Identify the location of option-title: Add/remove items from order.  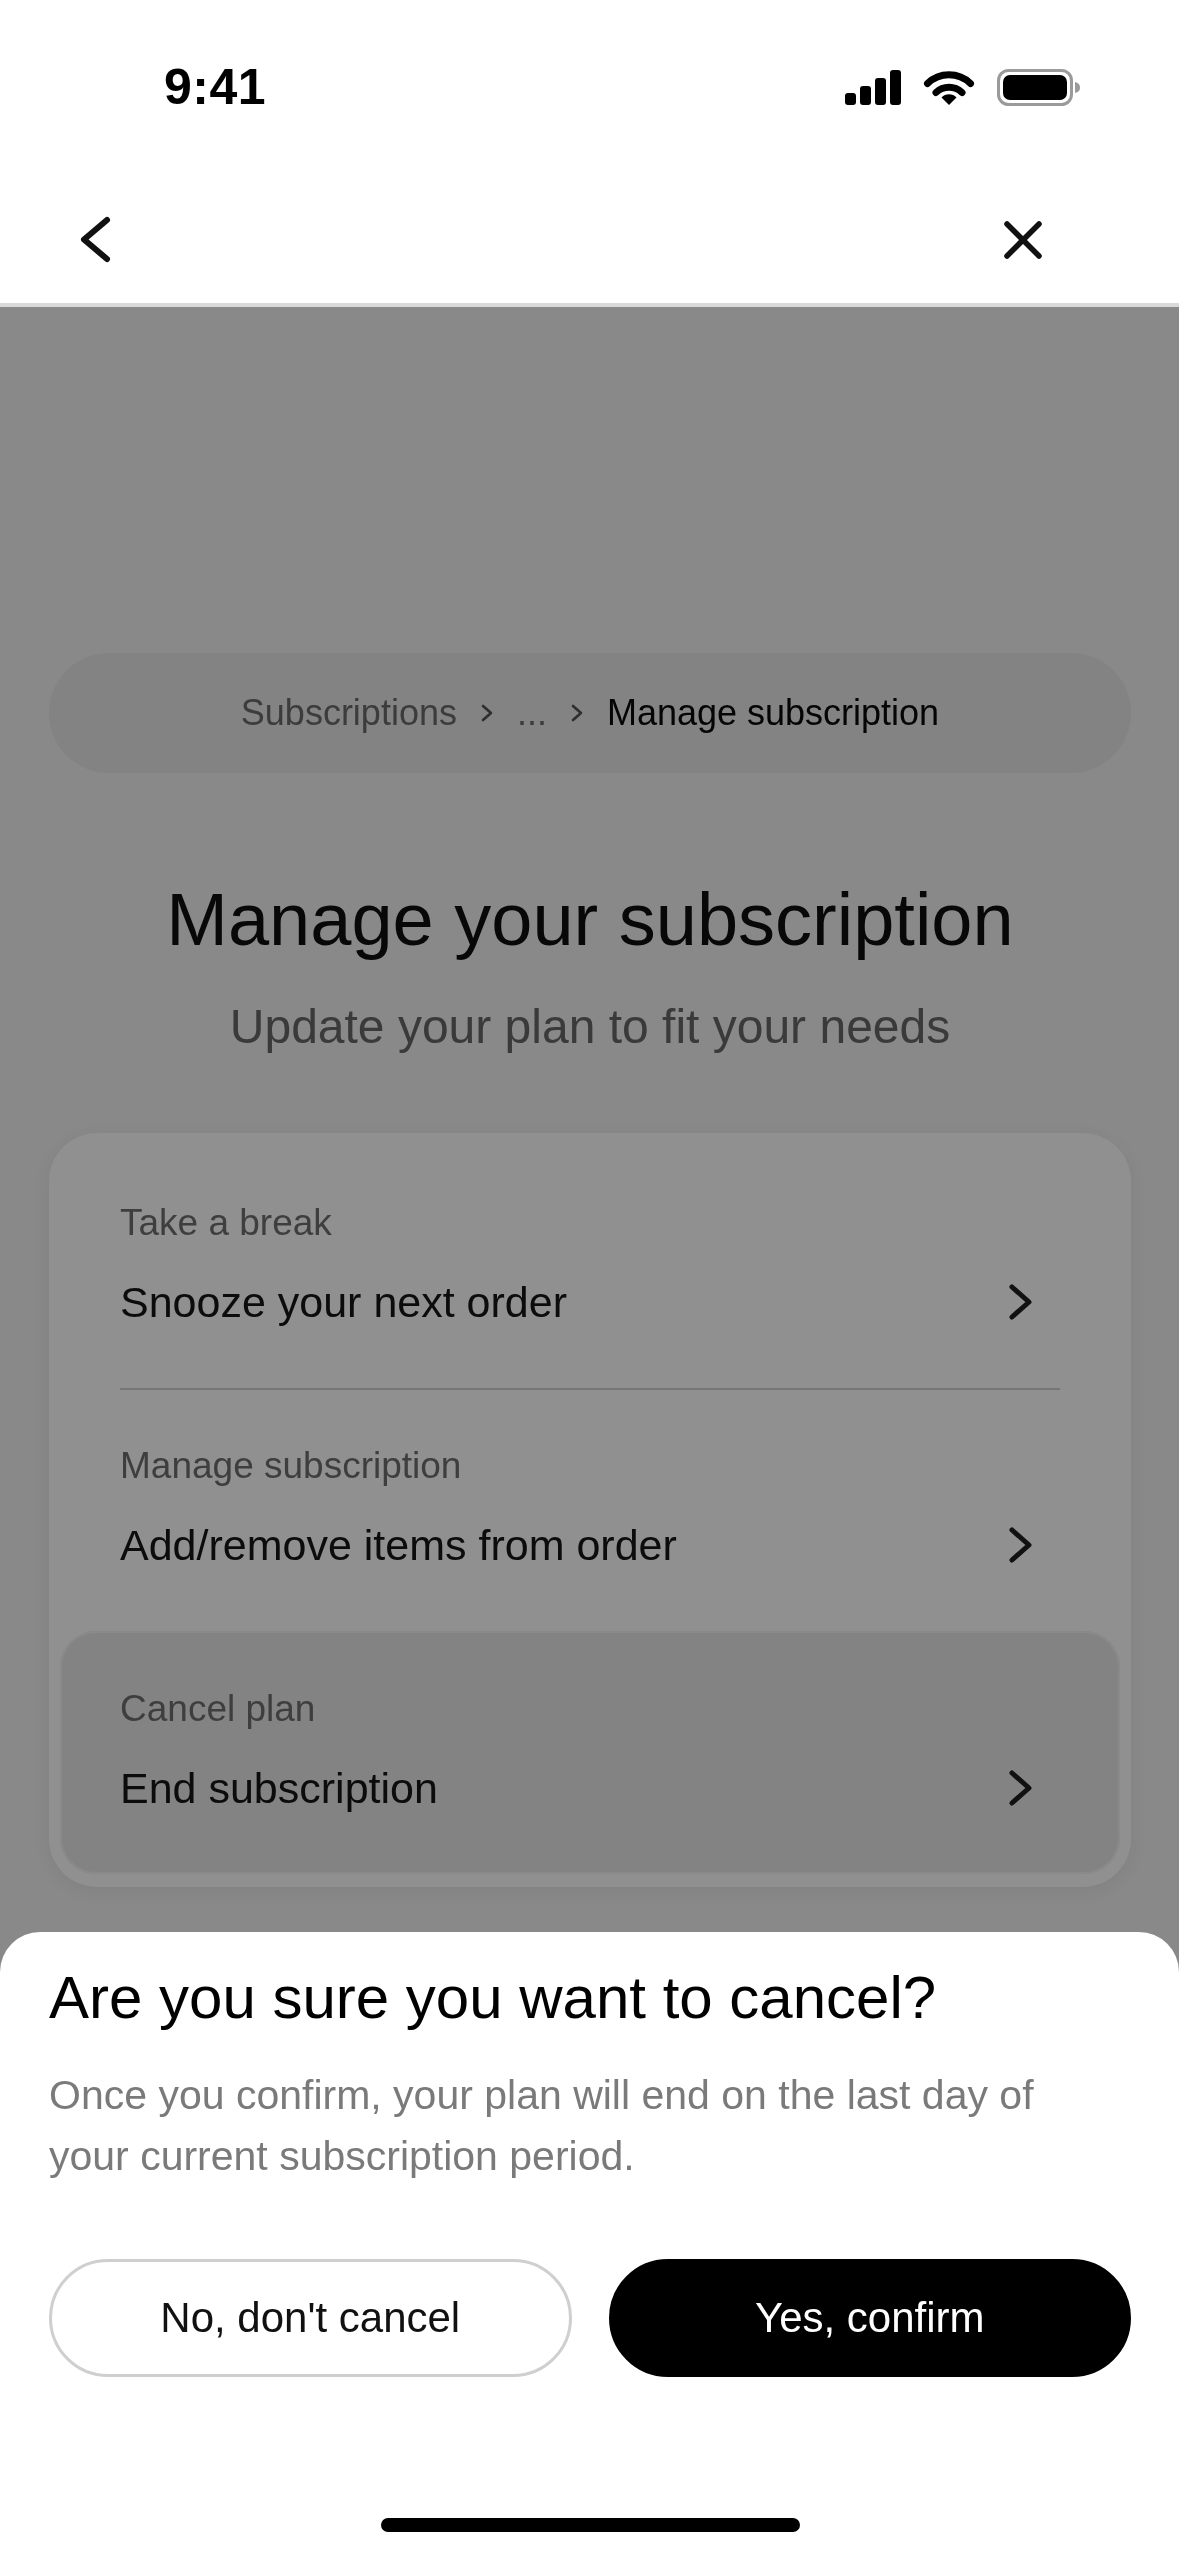
(398, 1545).